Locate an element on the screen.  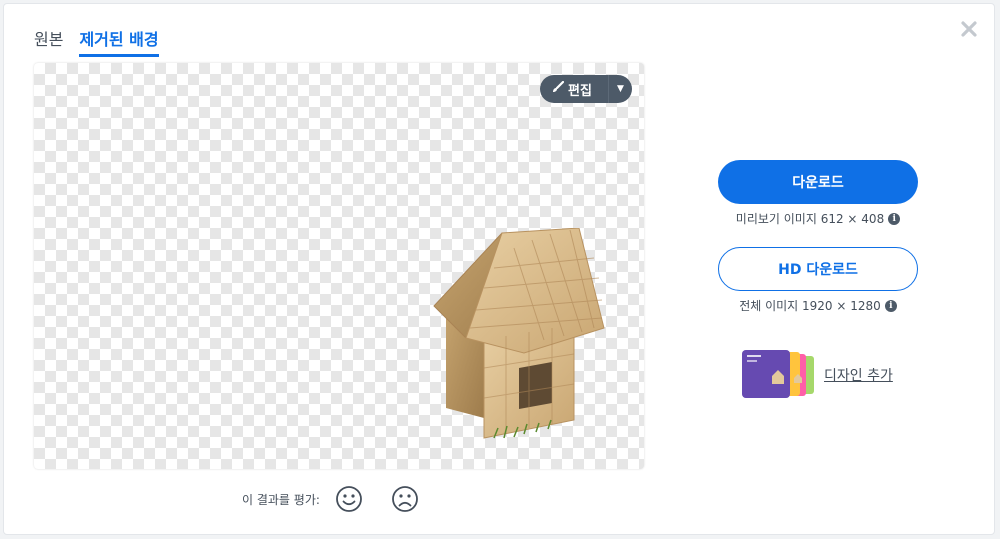
preview-caption: 미리보기 이미지 612 × 408 i is located at coordinates (818, 218).